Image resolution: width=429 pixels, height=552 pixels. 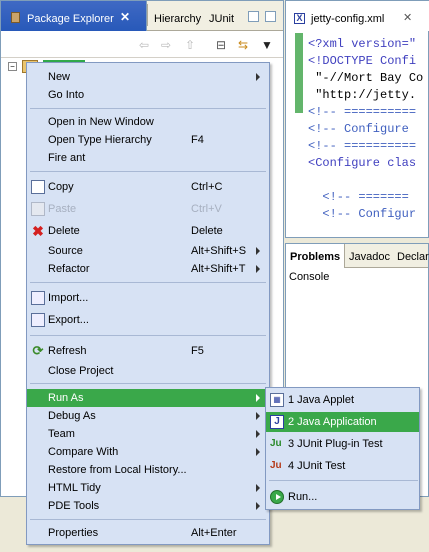 I want to click on menu-item-label: New, so click(x=59, y=77).